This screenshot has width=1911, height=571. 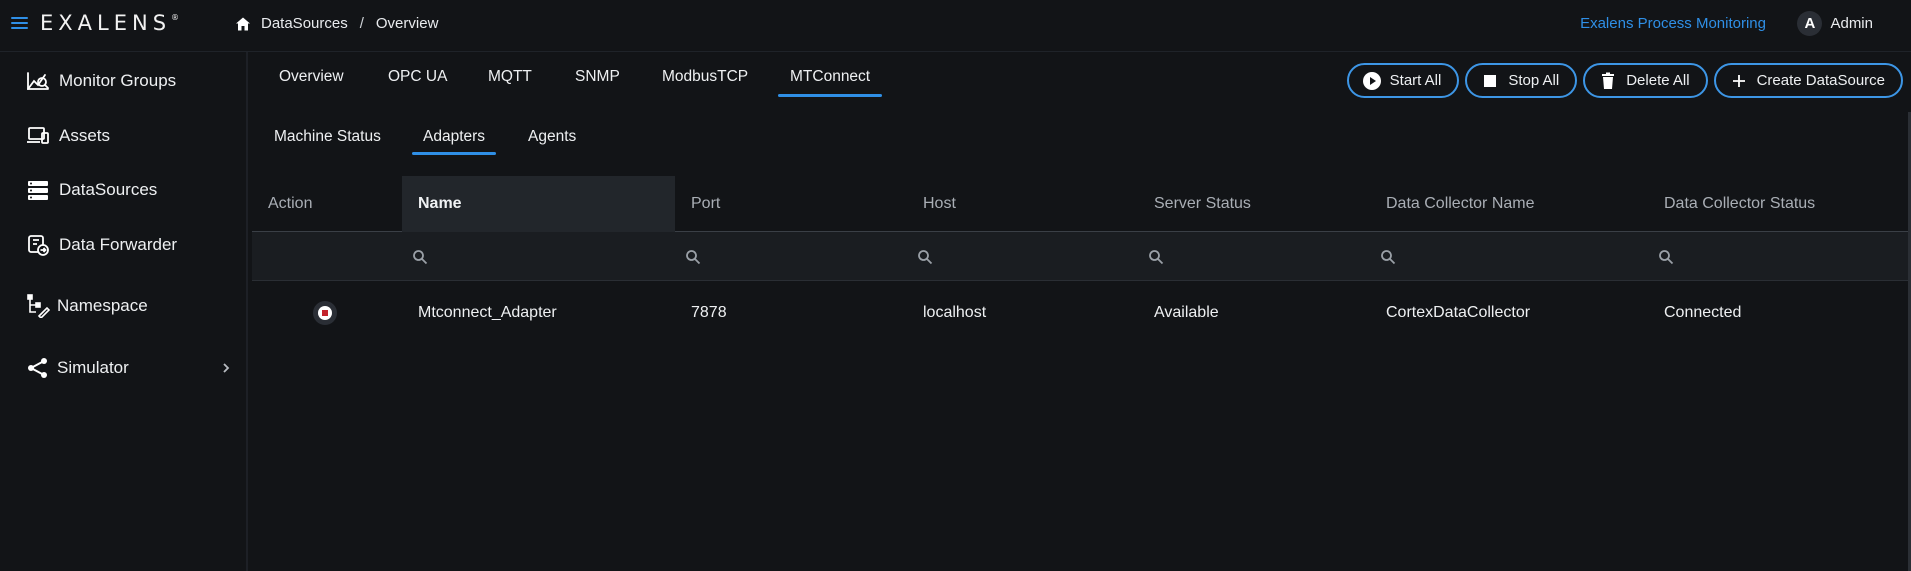 What do you see at coordinates (705, 77) in the screenshot?
I see `tab-modbustcp: ModbusTCP` at bounding box center [705, 77].